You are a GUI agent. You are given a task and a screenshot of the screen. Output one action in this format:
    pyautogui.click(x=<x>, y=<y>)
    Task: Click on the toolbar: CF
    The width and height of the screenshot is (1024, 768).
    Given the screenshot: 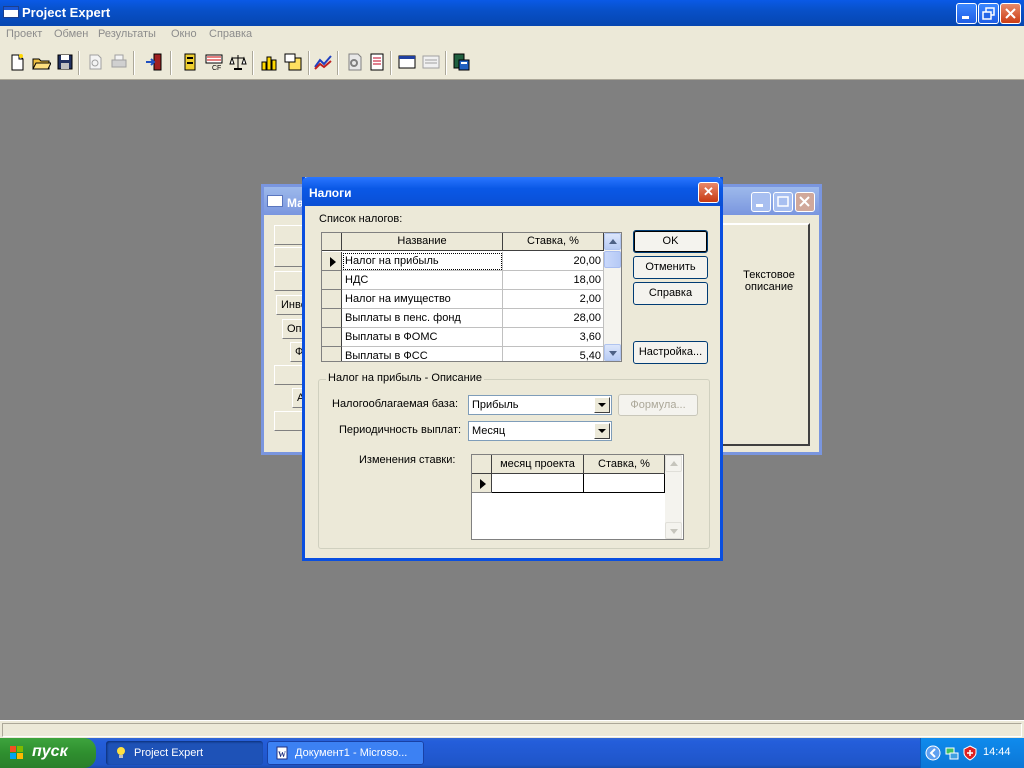 What is the action you would take?
    pyautogui.click(x=512, y=62)
    